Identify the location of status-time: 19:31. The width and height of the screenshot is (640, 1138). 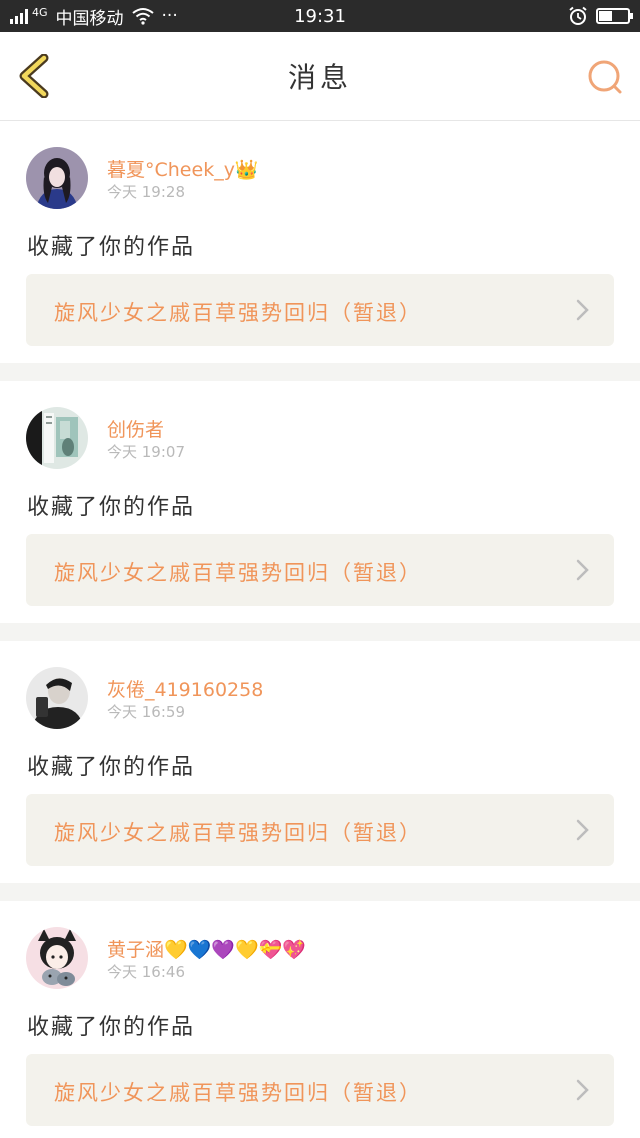
(320, 16).